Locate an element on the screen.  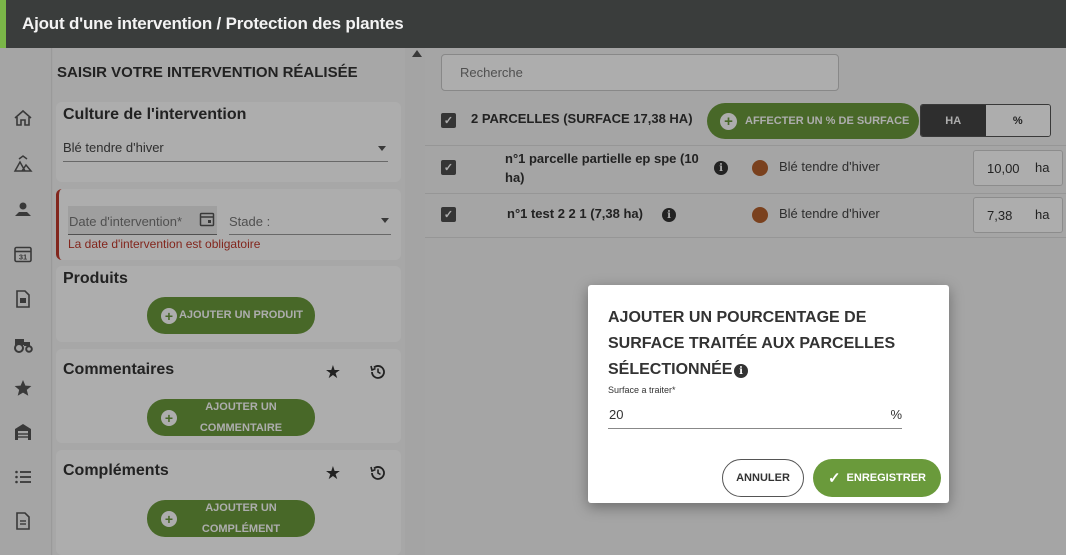
surface-percentage-input: 20 % is located at coordinates (755, 416).